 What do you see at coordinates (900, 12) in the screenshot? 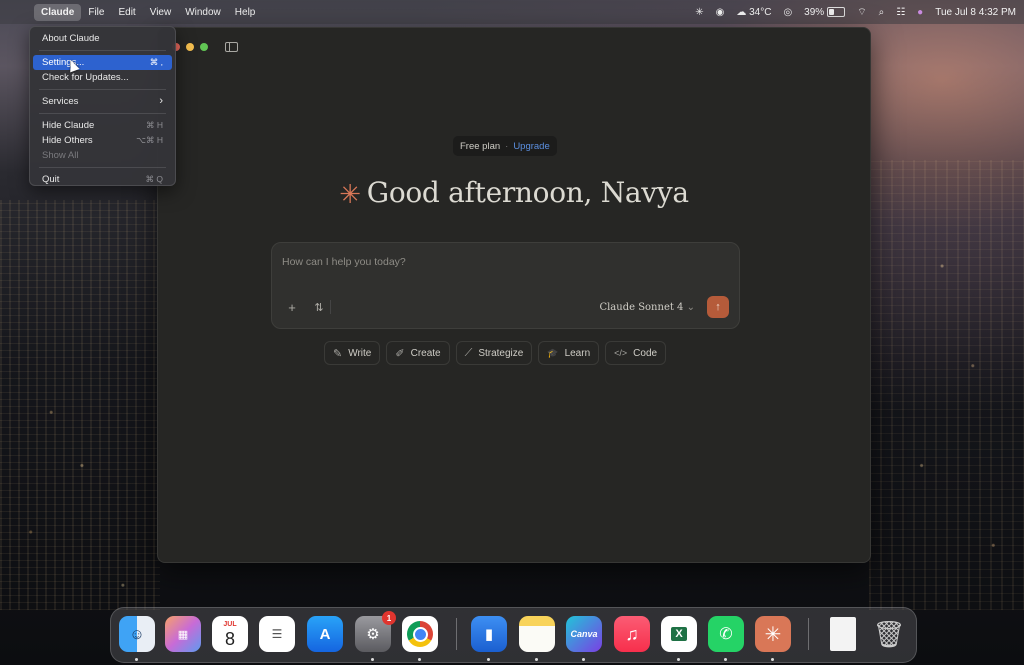
I see `control-center-icon: ☷` at bounding box center [900, 12].